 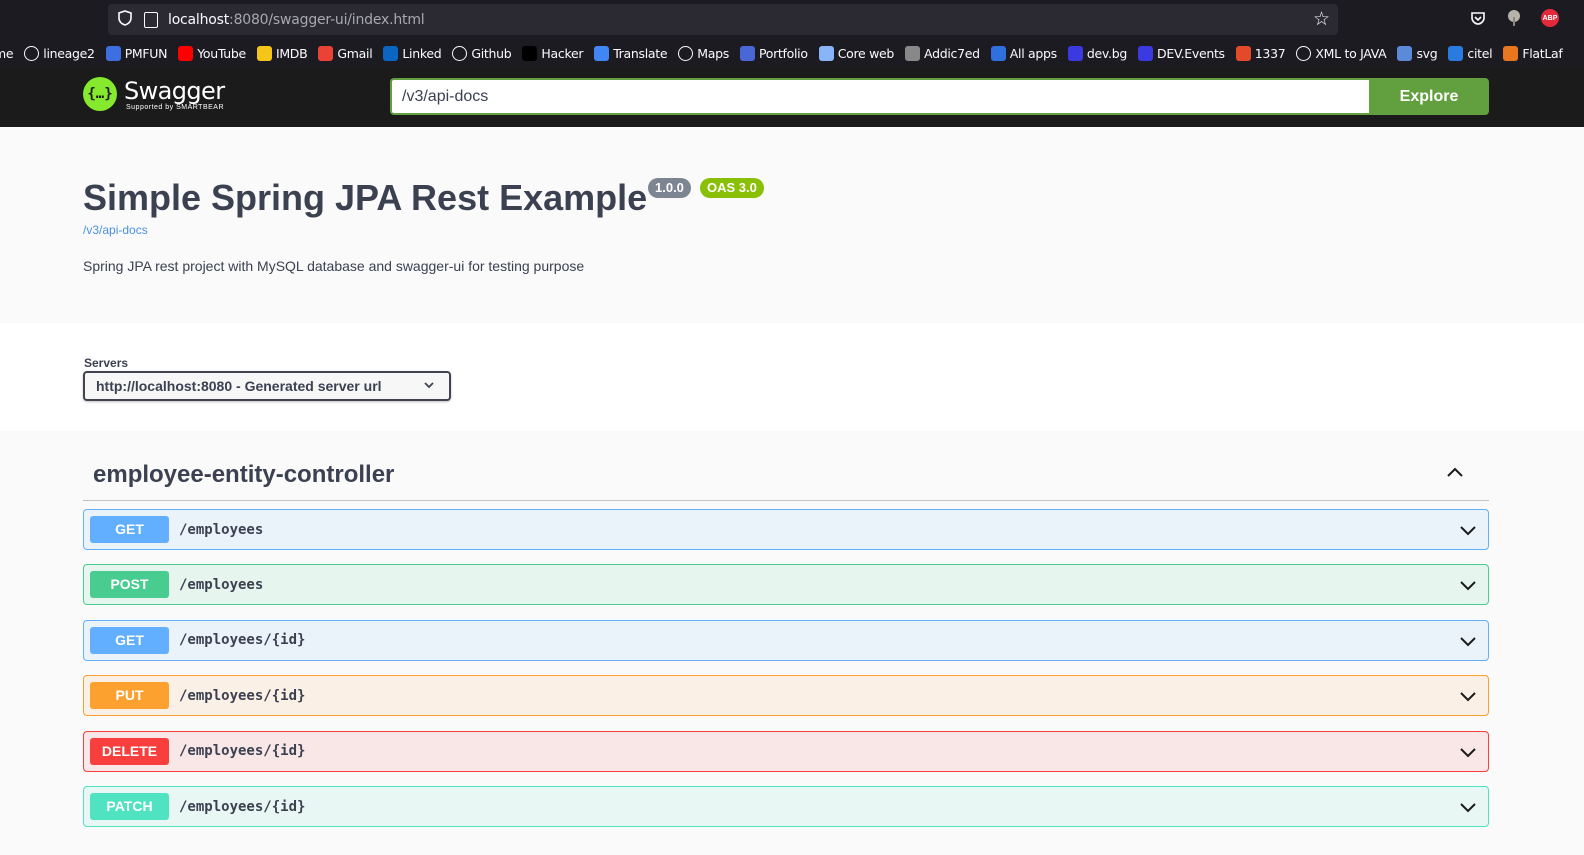 I want to click on spec-url-input: /v3/api-docs, so click(x=880, y=96).